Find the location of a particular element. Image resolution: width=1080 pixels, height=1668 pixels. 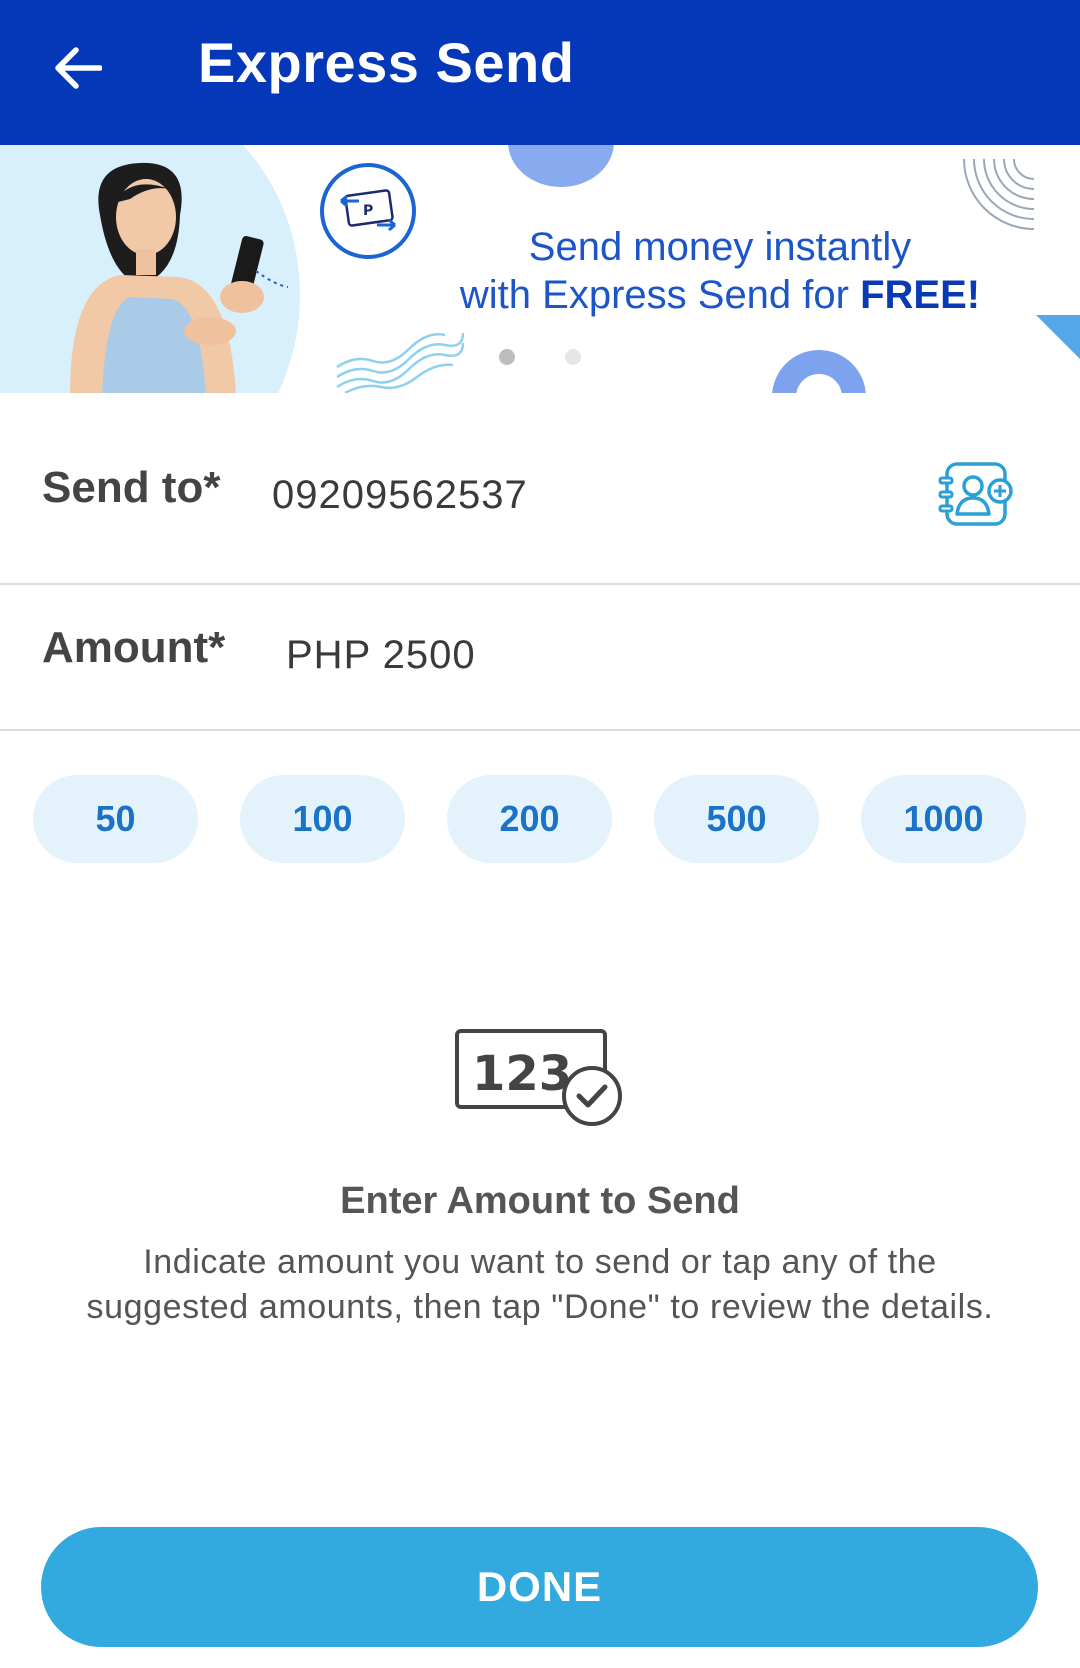

amount-label: Amount* is located at coordinates (134, 647).